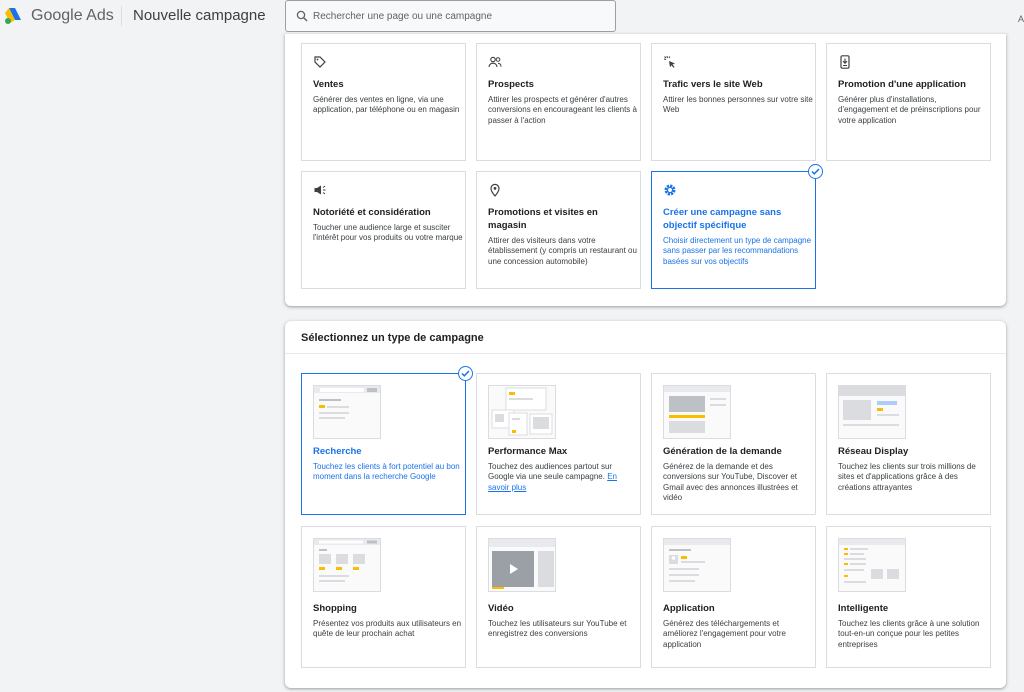 Image resolution: width=1024 pixels, height=692 pixels. What do you see at coordinates (873, 451) in the screenshot?
I see `campaign-type-title: Réseau Display` at bounding box center [873, 451].